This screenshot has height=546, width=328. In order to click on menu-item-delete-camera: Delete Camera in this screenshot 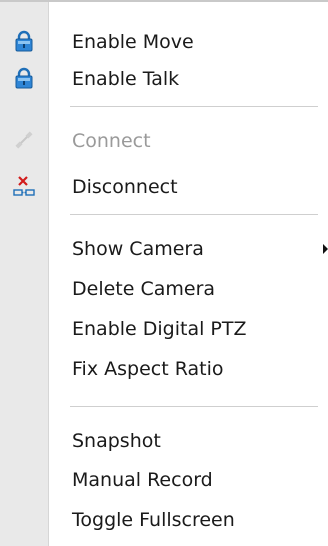, I will do `click(164, 289)`.